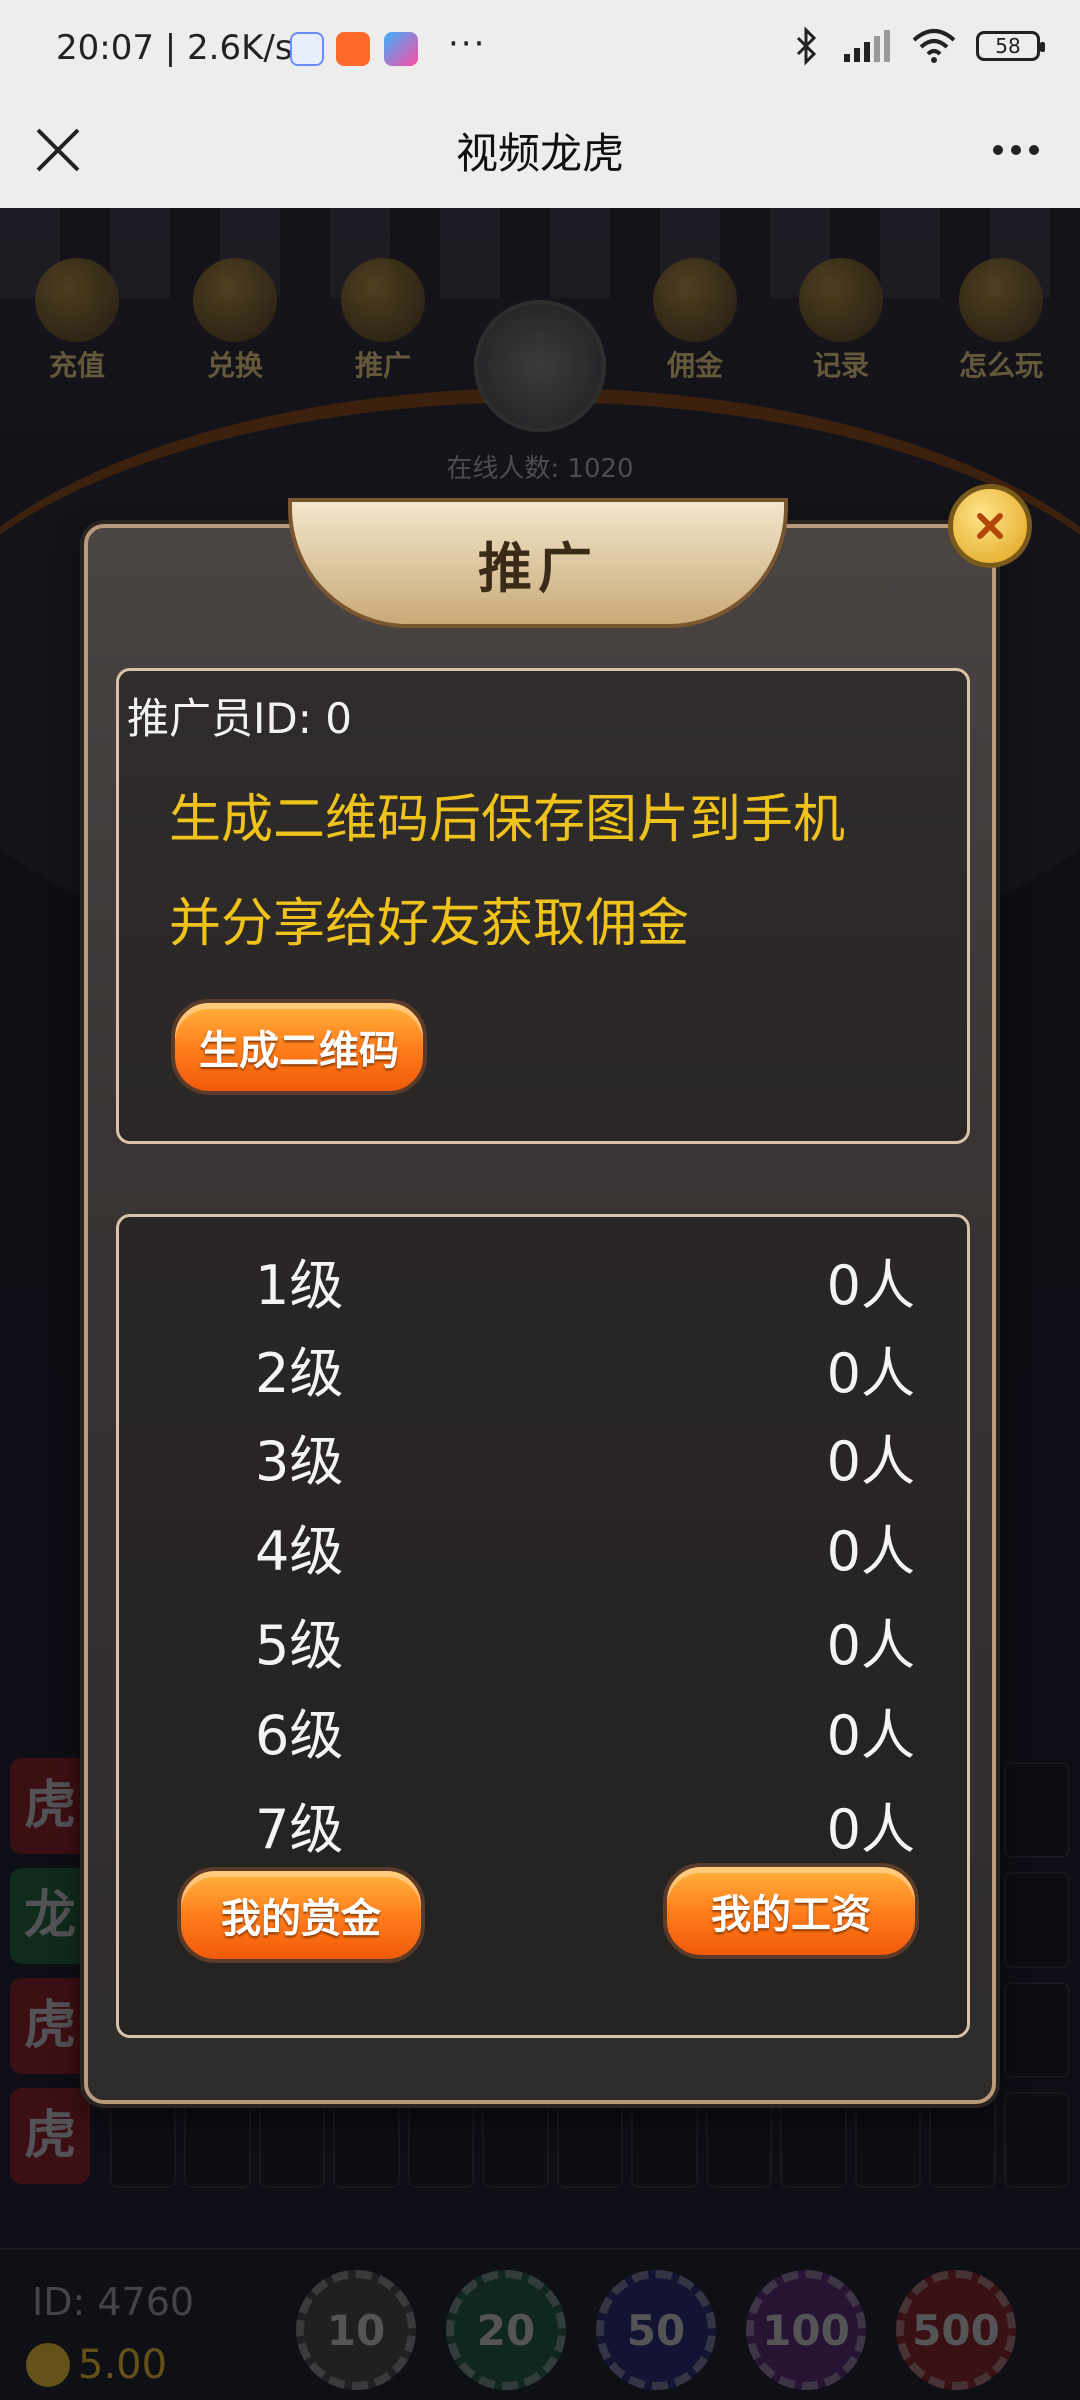 The height and width of the screenshot is (2400, 1080). I want to click on page-title: 视频龙虎, so click(539, 153).